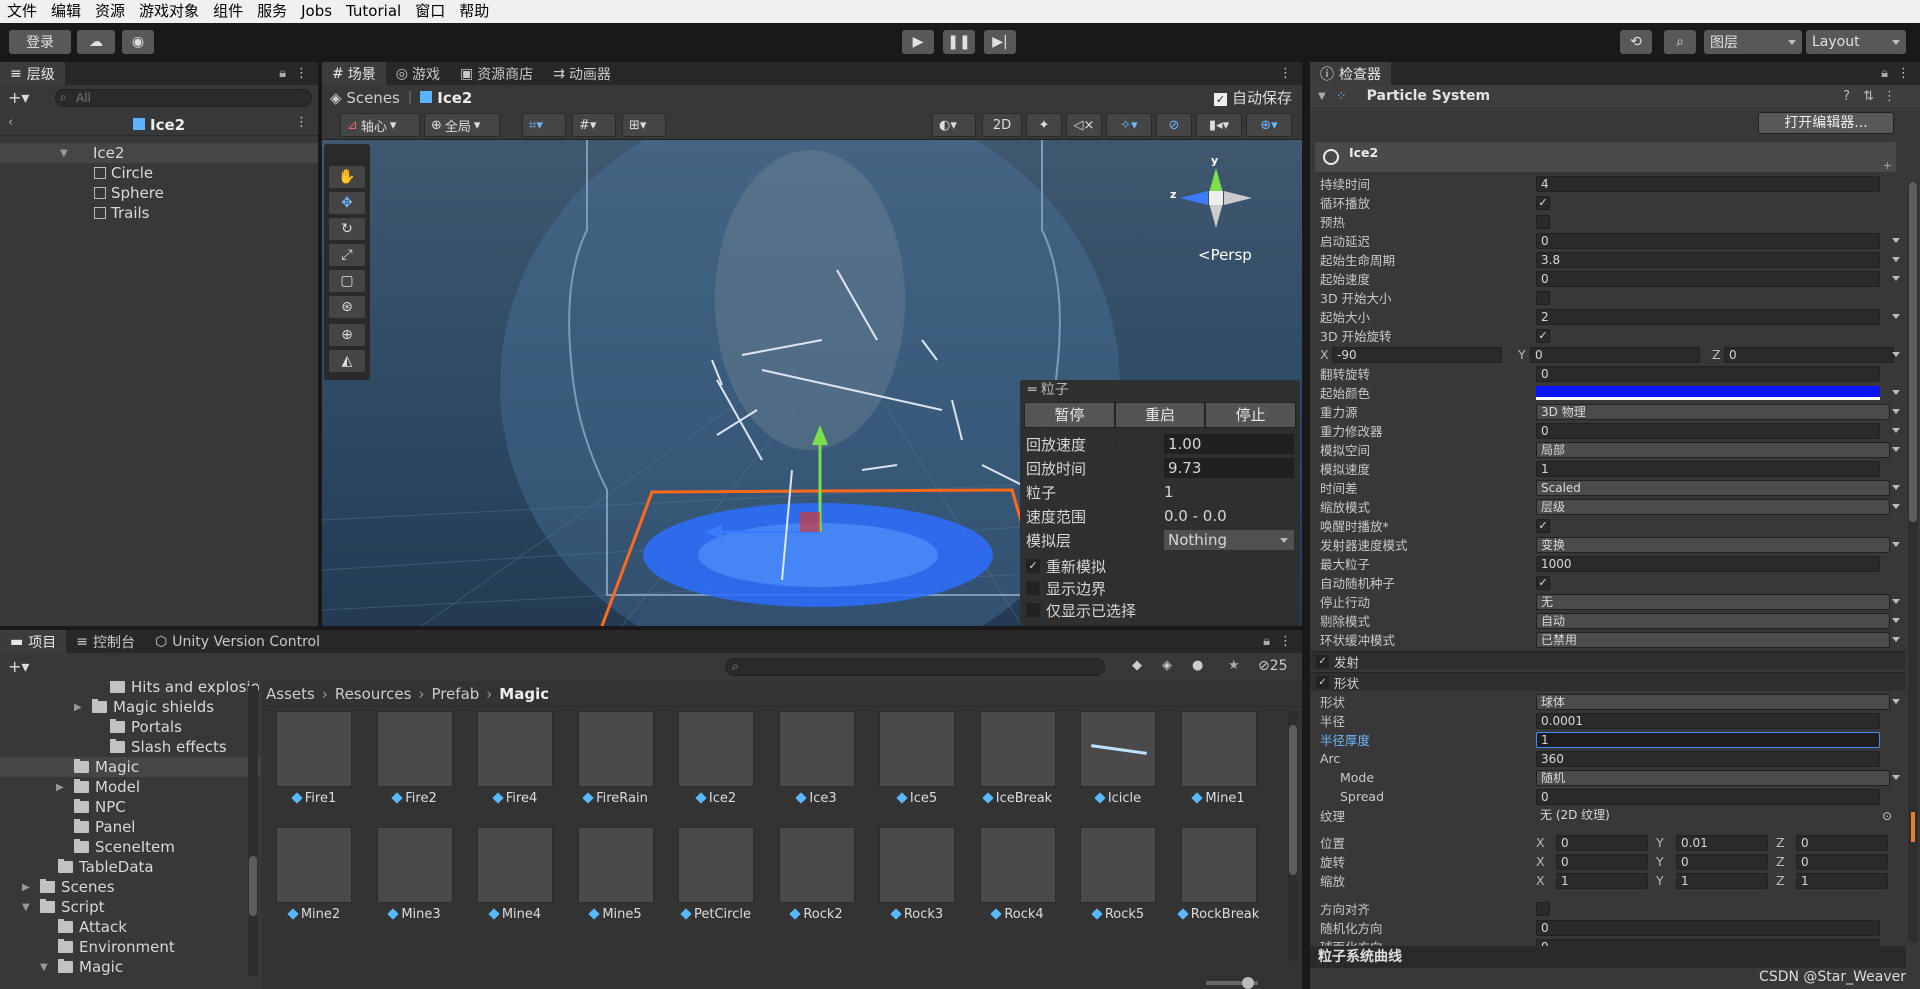 Image resolution: width=1920 pixels, height=989 pixels. What do you see at coordinates (1713, 544) in the screenshot?
I see `property-dropdown: 变换` at bounding box center [1713, 544].